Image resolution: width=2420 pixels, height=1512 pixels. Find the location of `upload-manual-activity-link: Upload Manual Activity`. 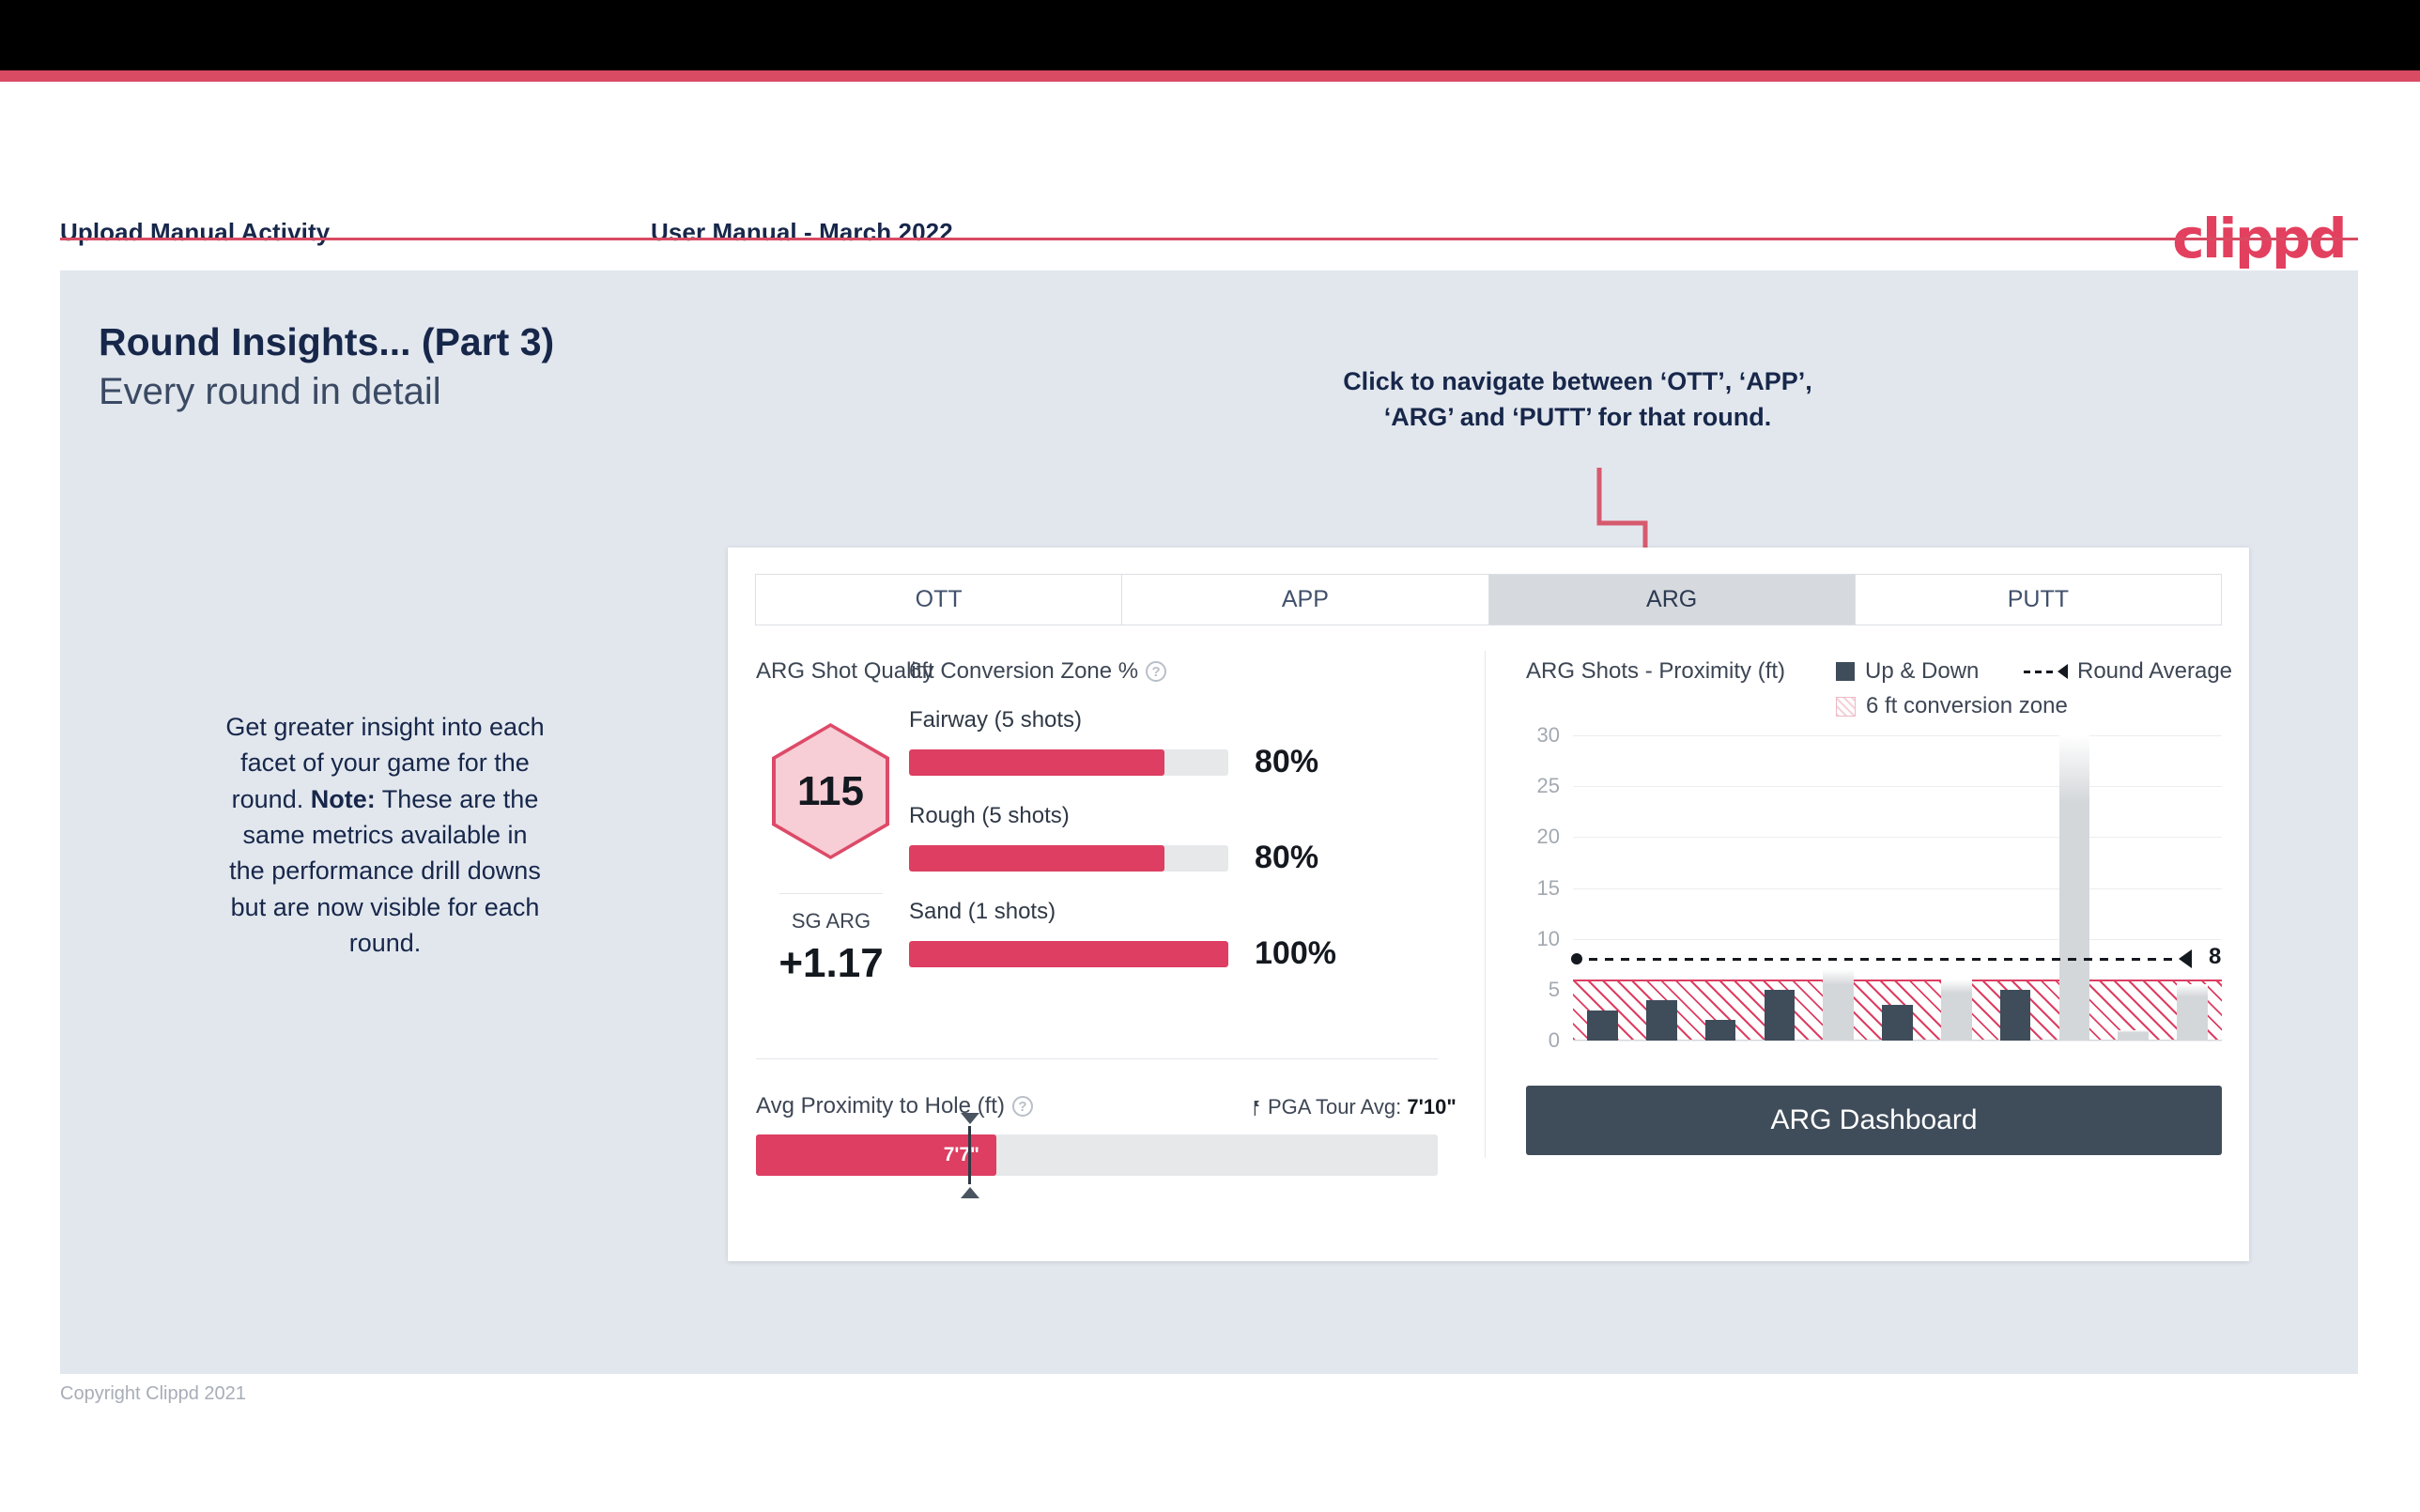

upload-manual-activity-link: Upload Manual Activity is located at coordinates (195, 233).